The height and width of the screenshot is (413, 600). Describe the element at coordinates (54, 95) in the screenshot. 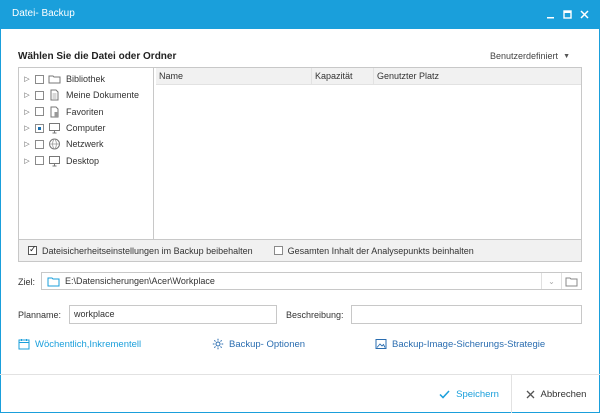

I see `document-icon` at that location.